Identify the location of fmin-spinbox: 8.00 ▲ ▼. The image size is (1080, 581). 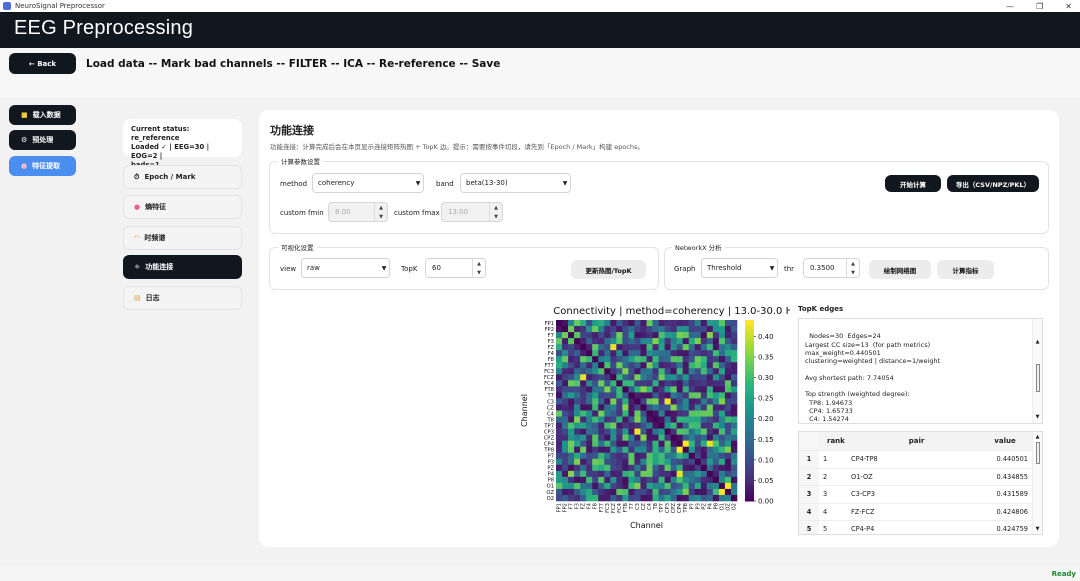
(358, 212).